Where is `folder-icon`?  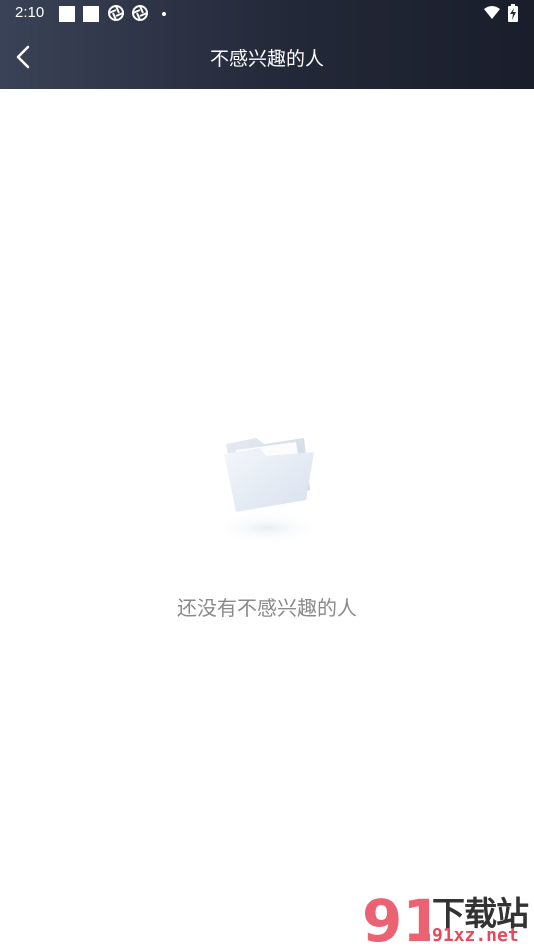 folder-icon is located at coordinates (267, 491).